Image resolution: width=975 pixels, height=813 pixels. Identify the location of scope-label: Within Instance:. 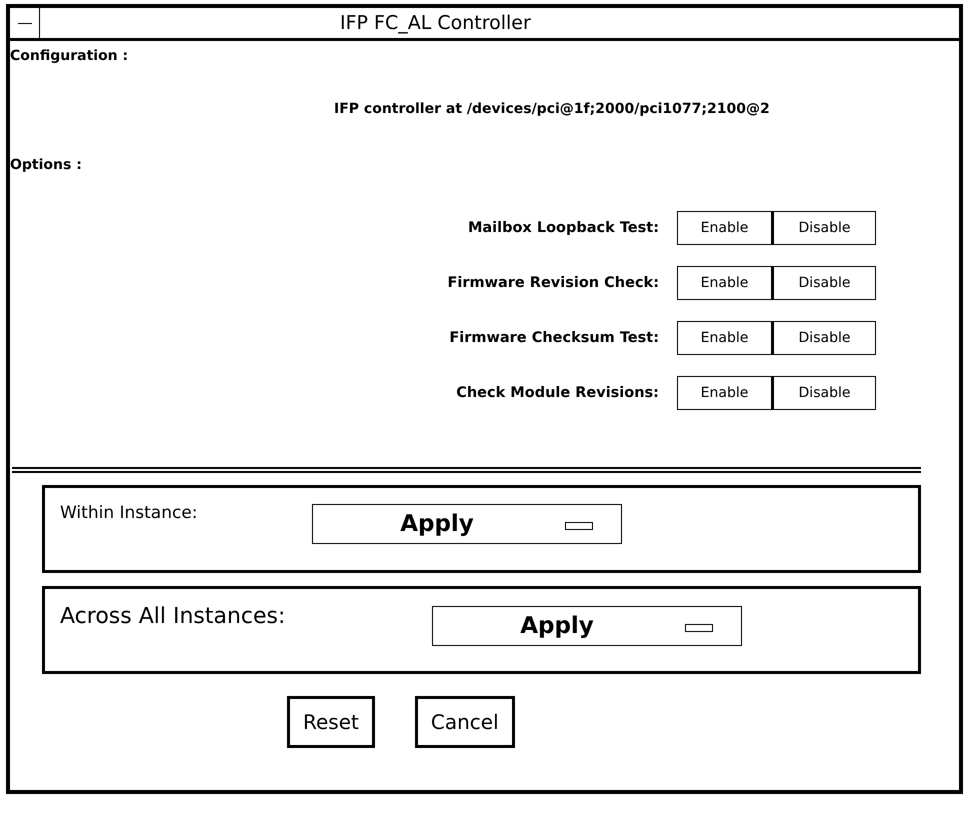
(129, 513).